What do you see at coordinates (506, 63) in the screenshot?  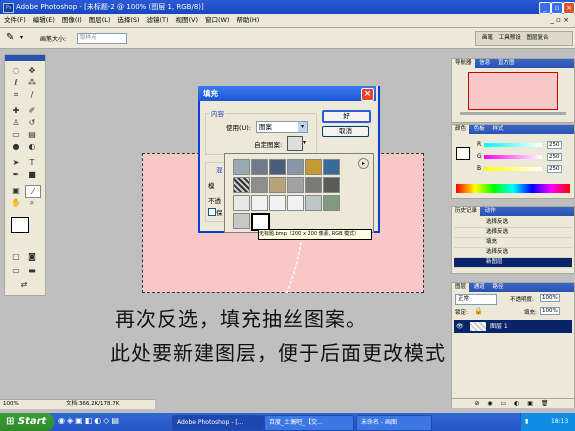 I see `tab-histogram: 直方图` at bounding box center [506, 63].